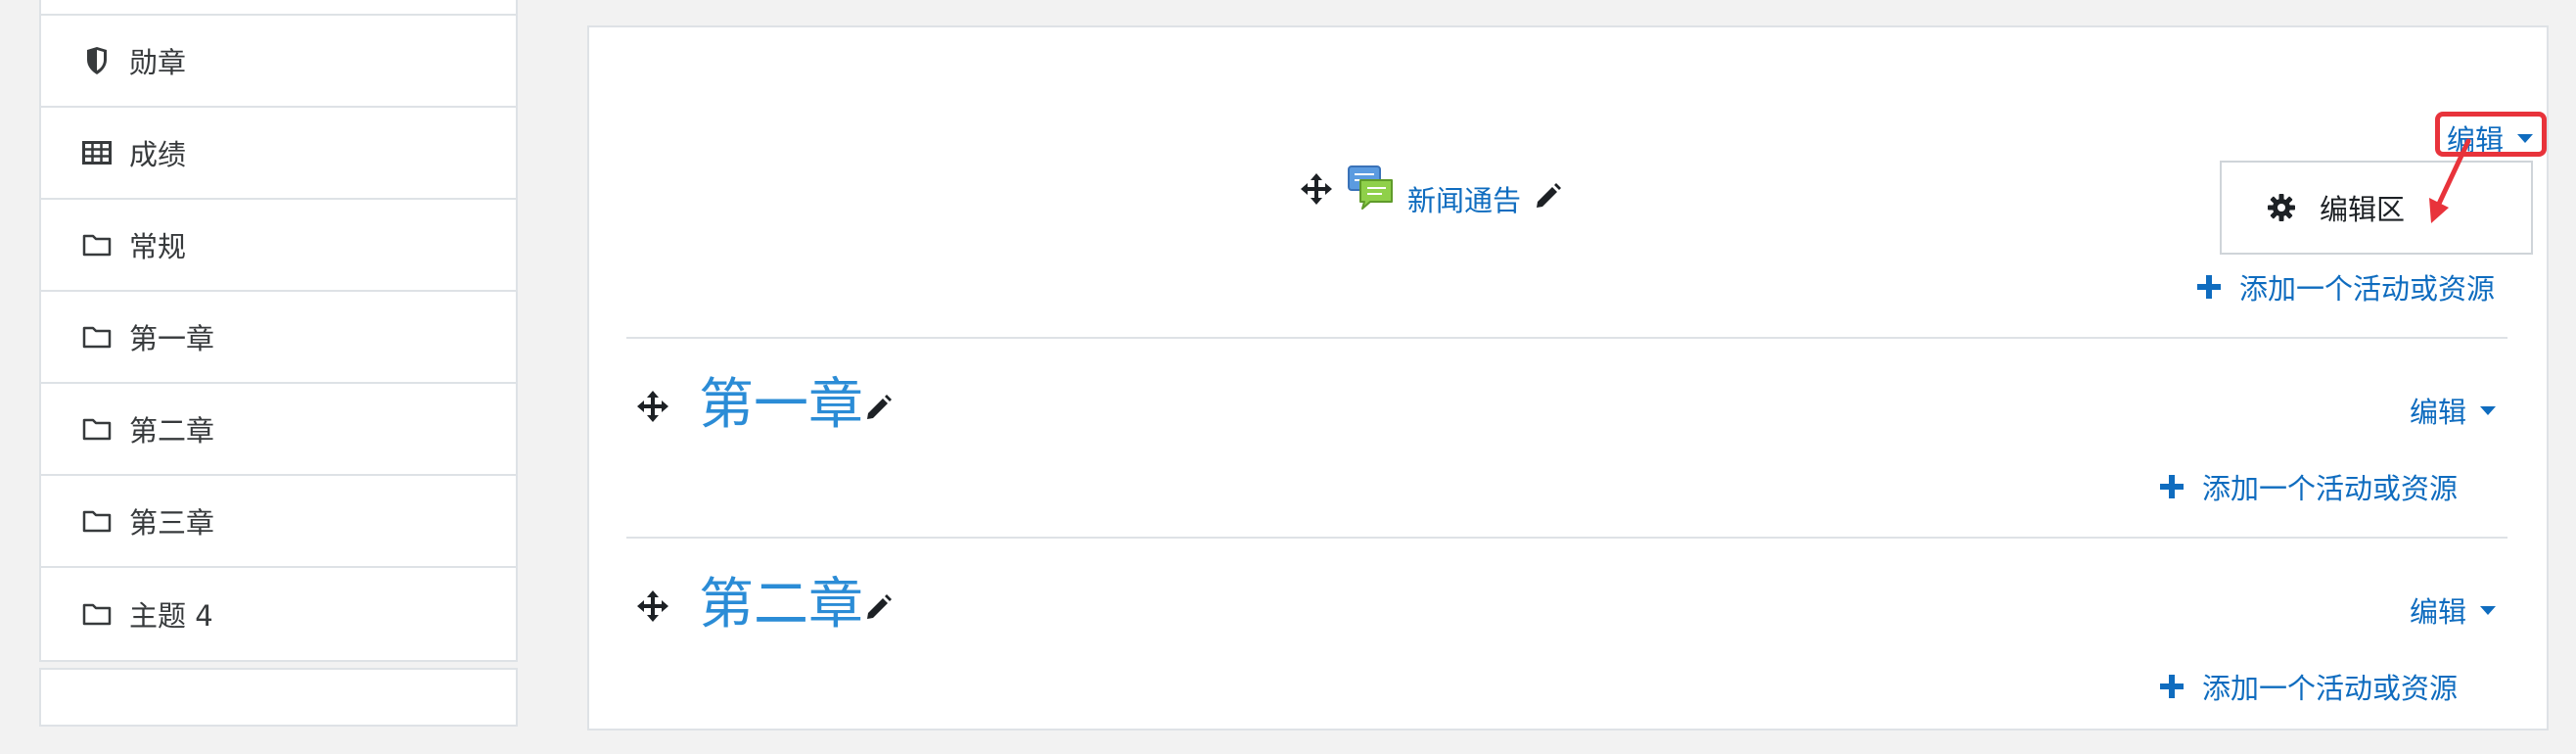  I want to click on gear-icon, so click(2282, 207).